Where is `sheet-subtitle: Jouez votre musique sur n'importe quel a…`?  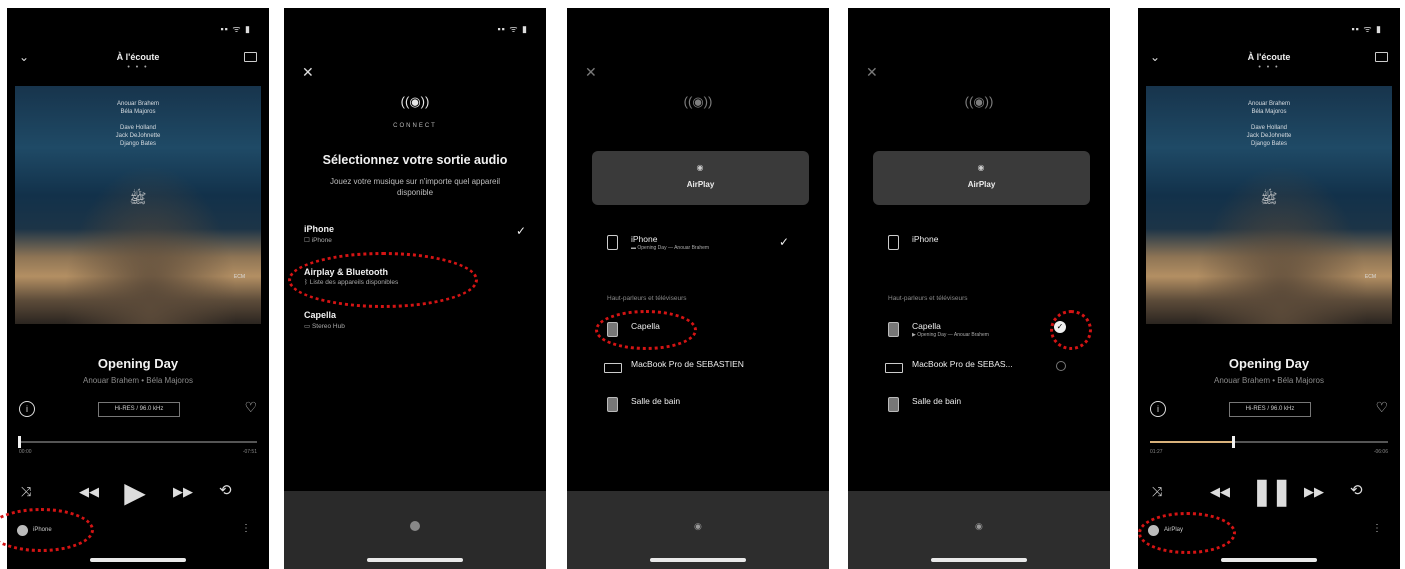 sheet-subtitle: Jouez votre musique sur n'importe quel a… is located at coordinates (415, 187).